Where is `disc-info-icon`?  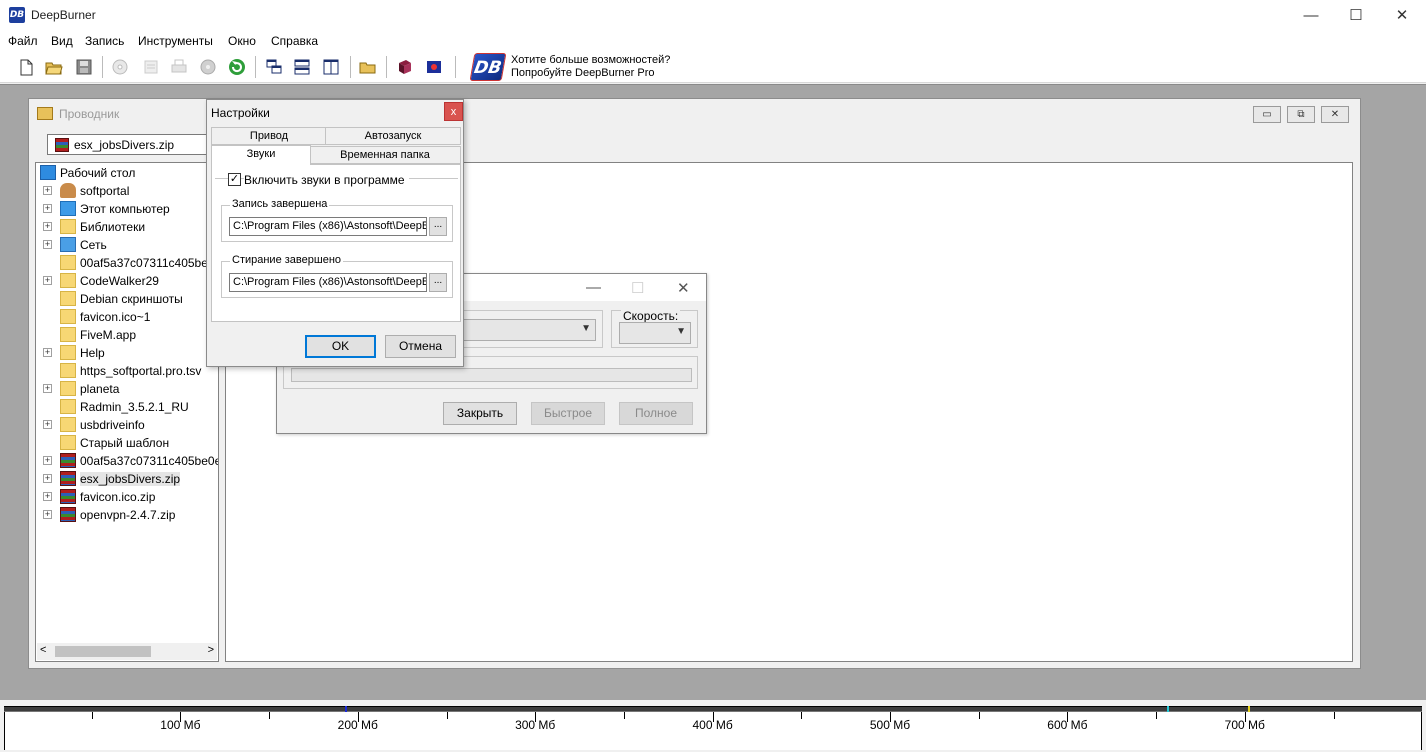
disc-info-icon is located at coordinates (208, 67).